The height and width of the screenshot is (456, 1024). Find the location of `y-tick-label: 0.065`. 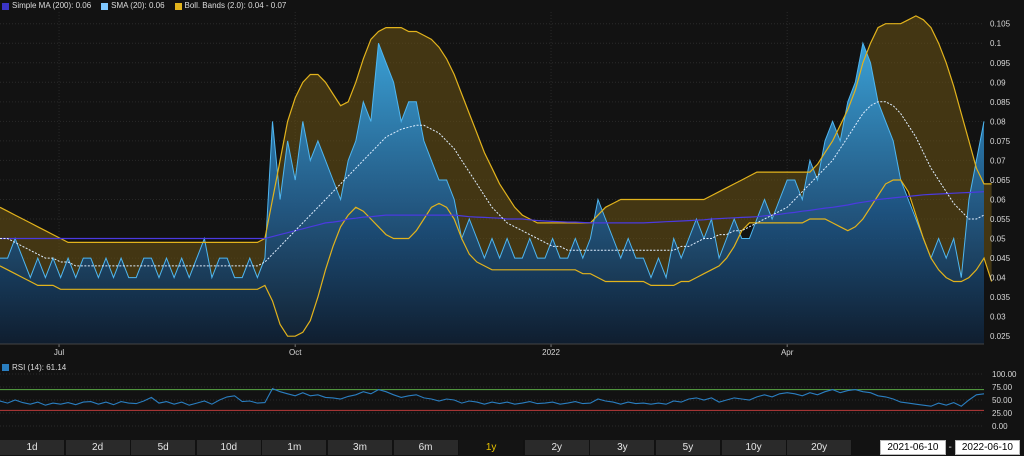

y-tick-label: 0.065 is located at coordinates (1000, 180).